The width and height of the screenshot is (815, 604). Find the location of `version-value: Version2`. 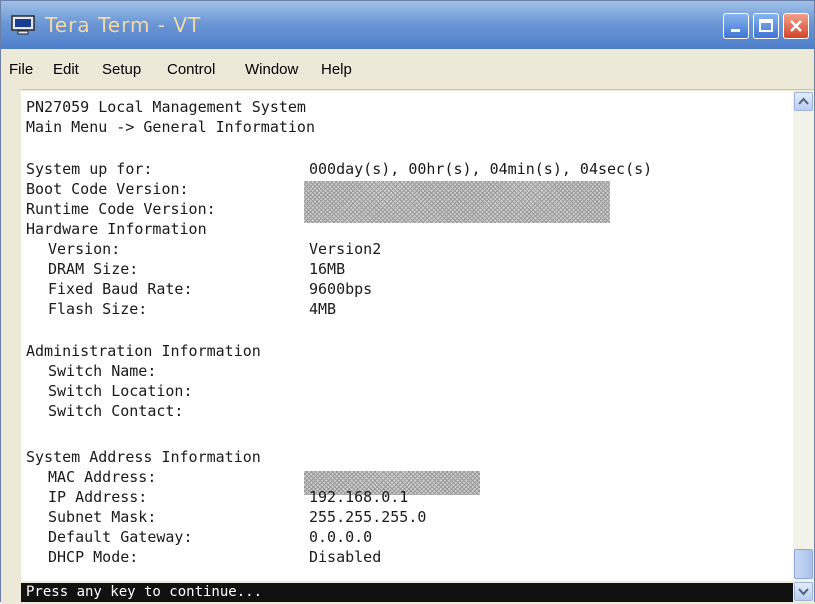

version-value: Version2 is located at coordinates (345, 249).